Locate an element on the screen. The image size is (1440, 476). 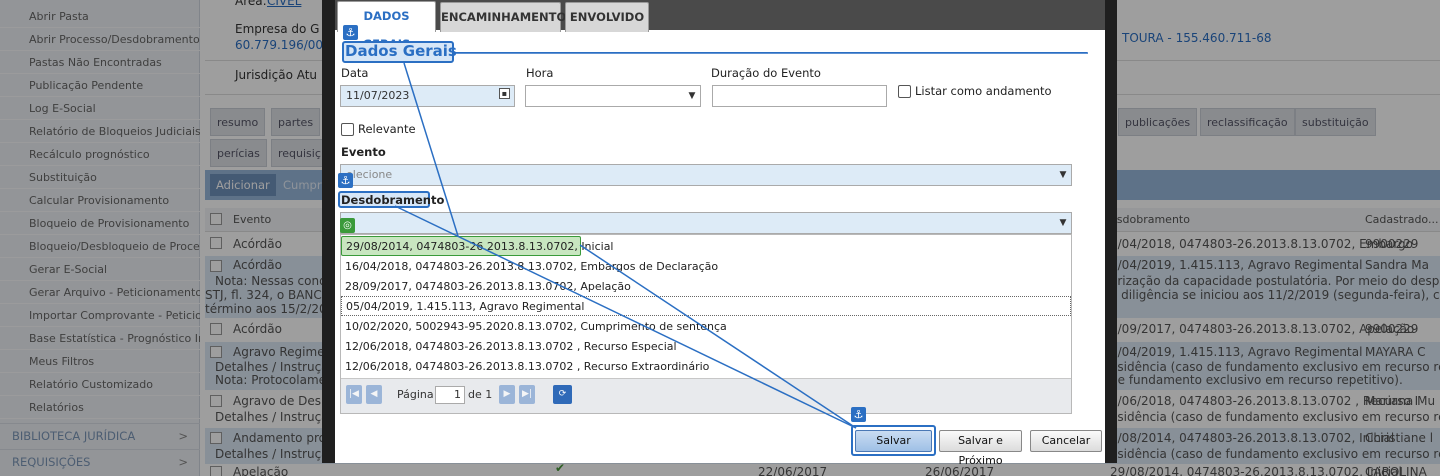
data-value: 11/07/2023 is located at coordinates (378, 95).